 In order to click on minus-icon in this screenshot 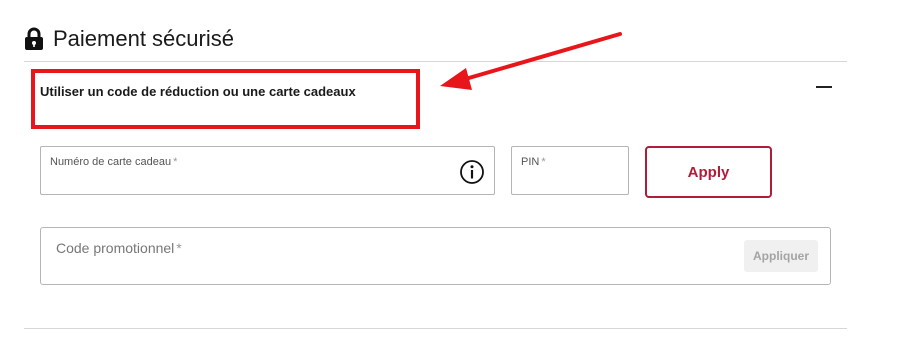, I will do `click(824, 87)`.